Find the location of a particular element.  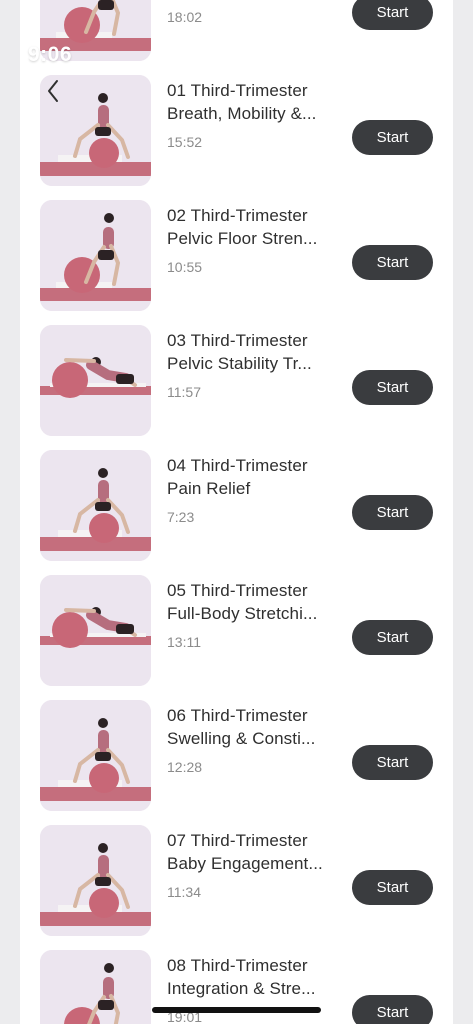

workout-duration: 12:28 is located at coordinates (185, 767).